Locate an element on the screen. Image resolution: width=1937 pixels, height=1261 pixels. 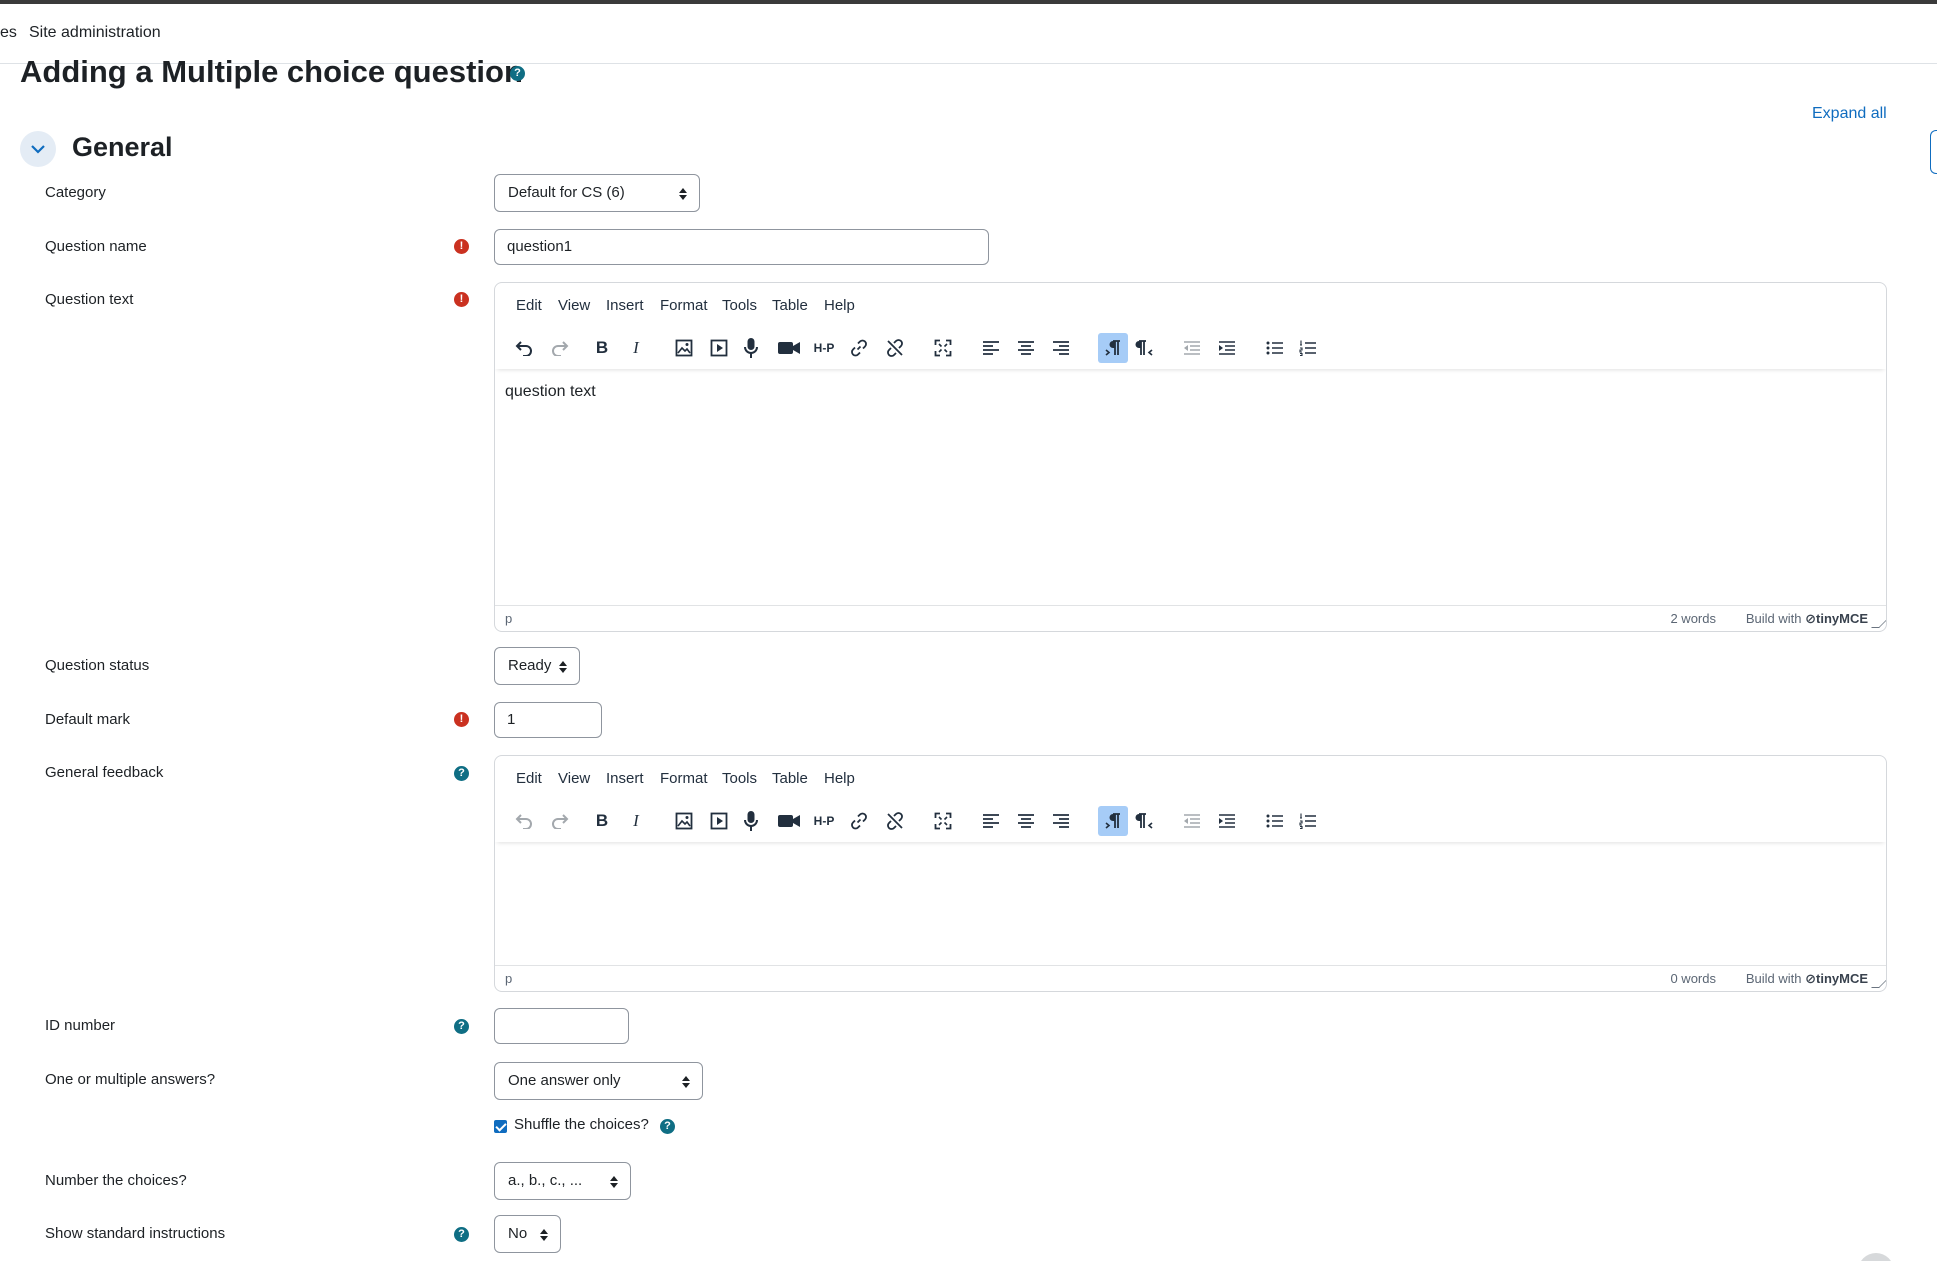
drawer-toggle is located at coordinates (1933, 152).